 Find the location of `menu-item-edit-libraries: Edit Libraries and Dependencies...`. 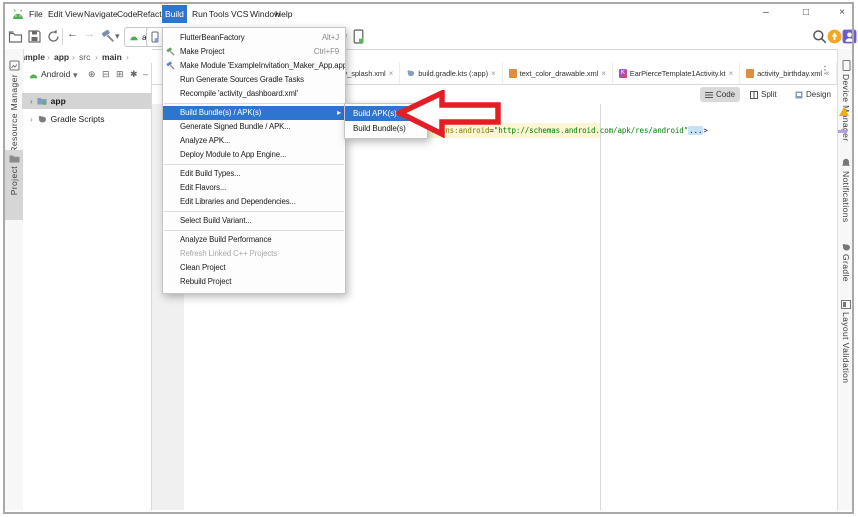

menu-item-edit-libraries: Edit Libraries and Dependencies... is located at coordinates (254, 202).